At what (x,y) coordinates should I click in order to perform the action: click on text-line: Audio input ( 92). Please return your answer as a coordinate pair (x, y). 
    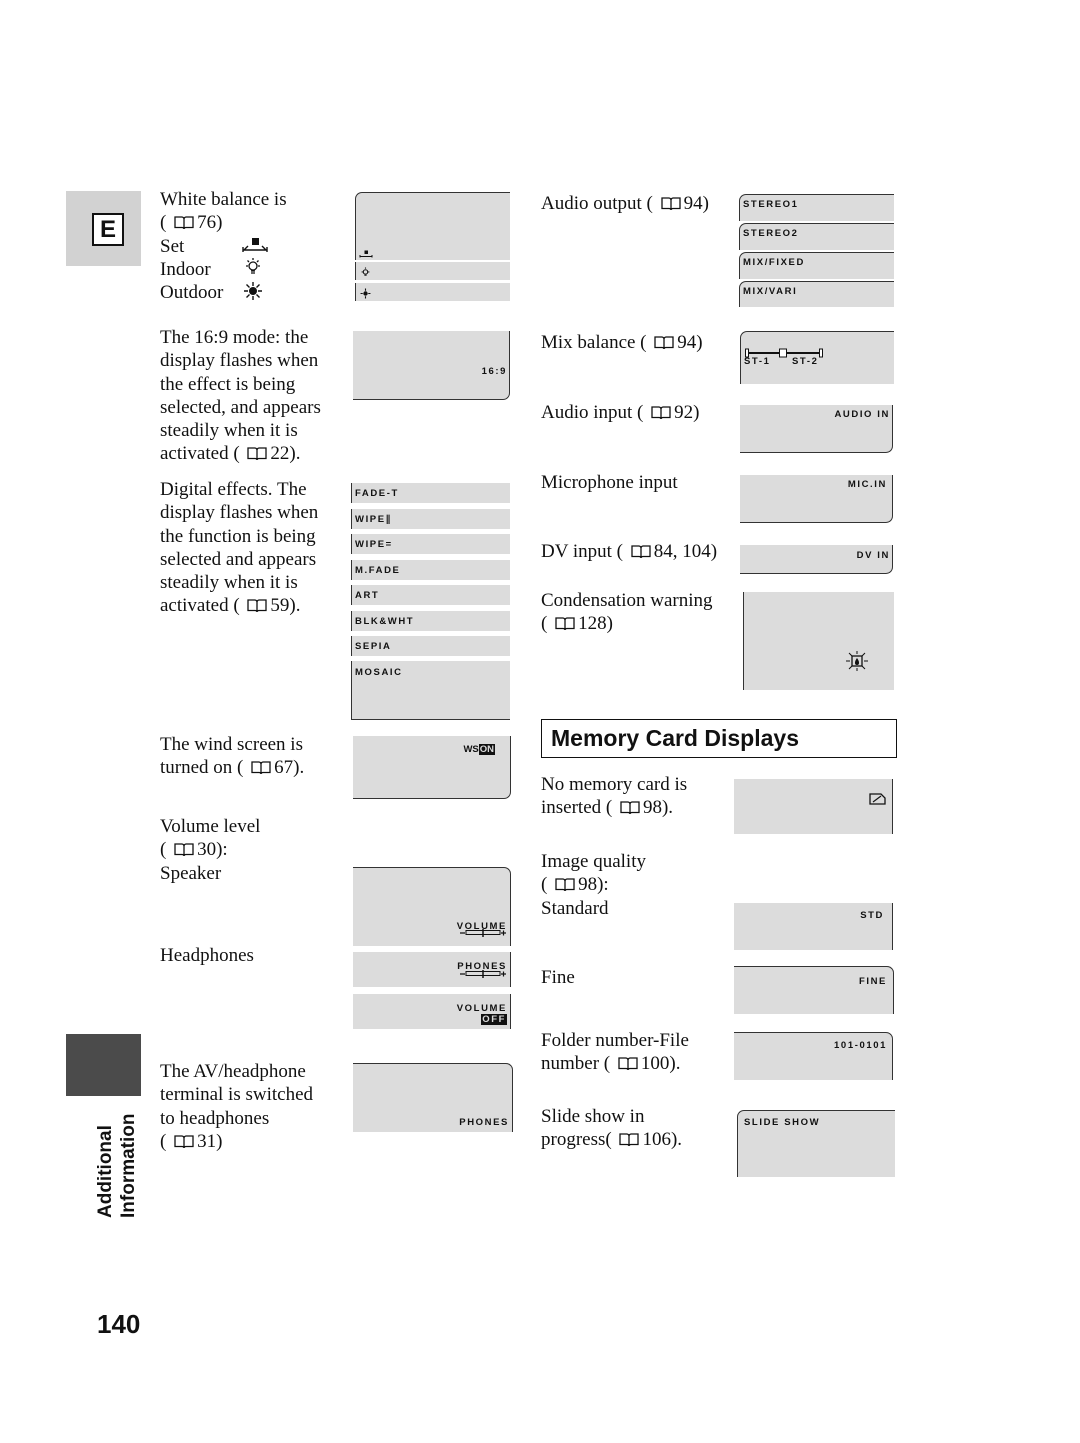
    Looking at the image, I should click on (620, 412).